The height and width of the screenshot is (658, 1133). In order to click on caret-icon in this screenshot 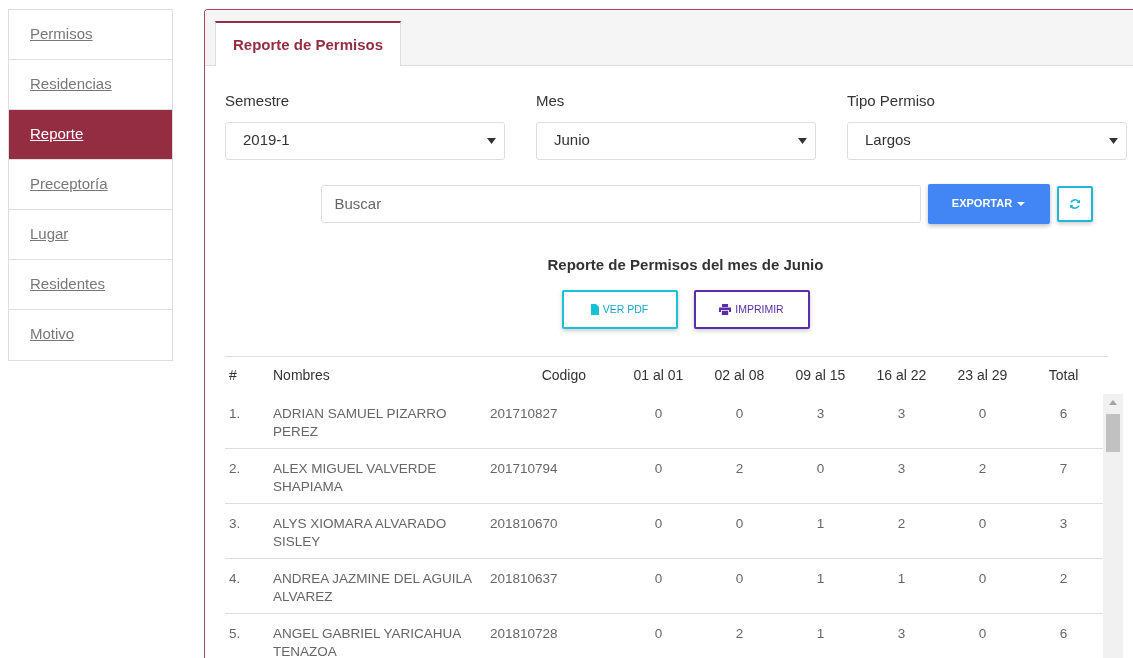, I will do `click(1021, 203)`.